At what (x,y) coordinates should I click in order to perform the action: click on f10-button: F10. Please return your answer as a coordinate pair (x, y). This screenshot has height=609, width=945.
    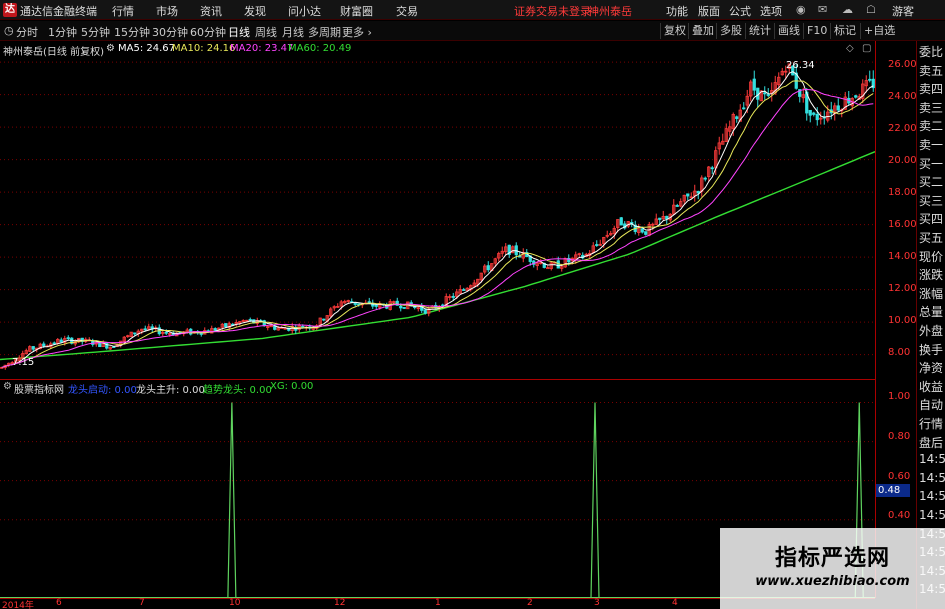
    Looking at the image, I should click on (816, 31).